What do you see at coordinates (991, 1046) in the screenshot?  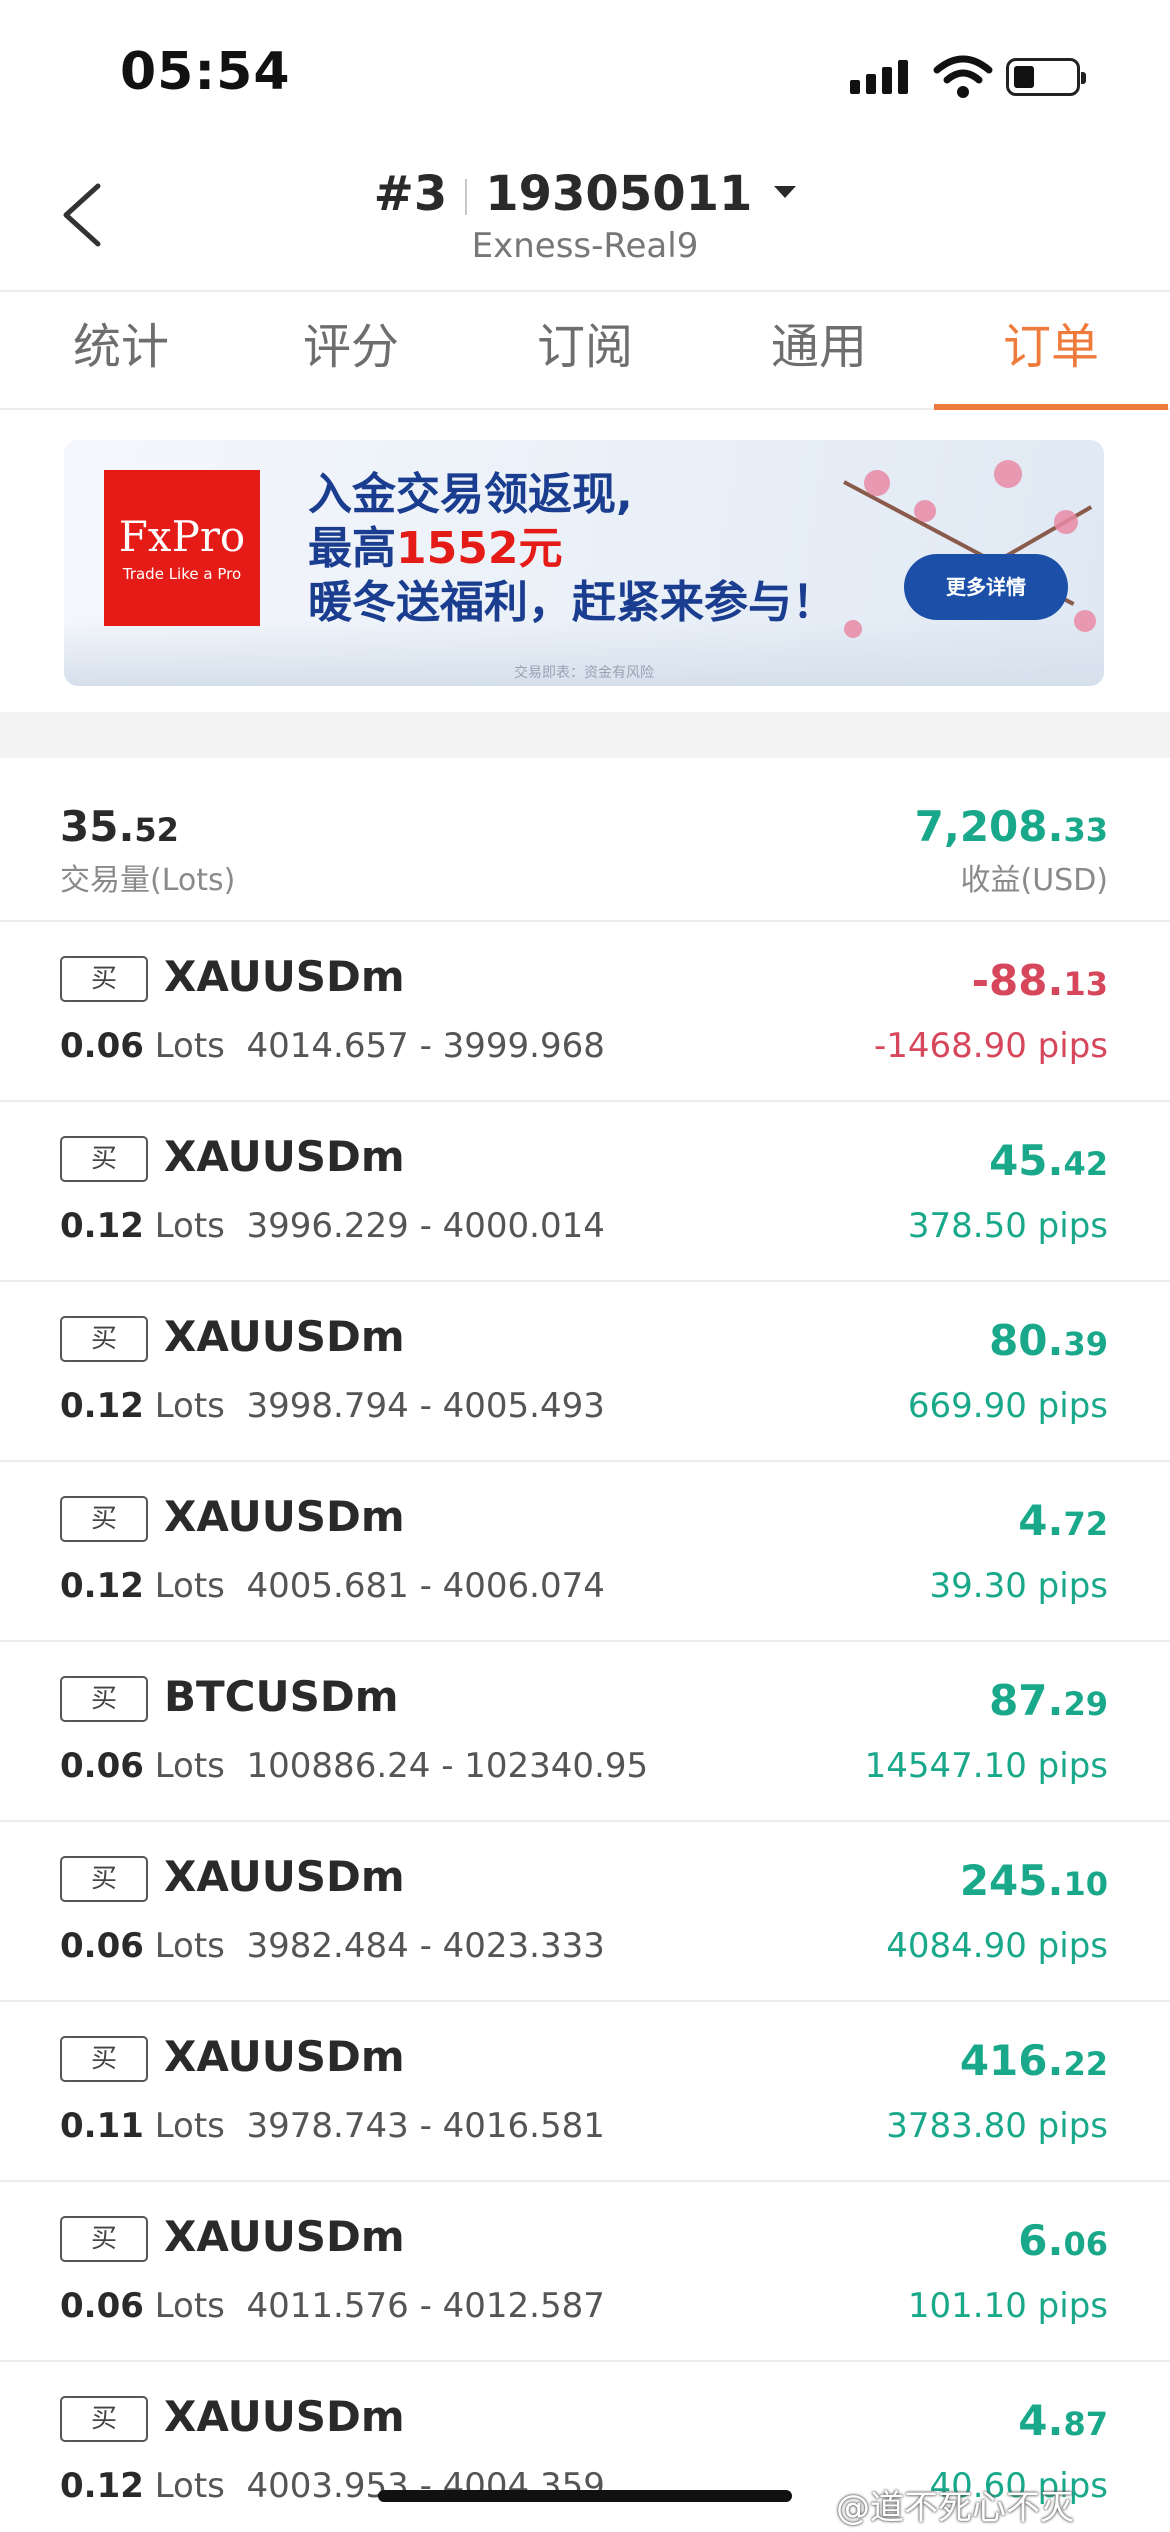 I see `order-pips: -1468.90 pips` at bounding box center [991, 1046].